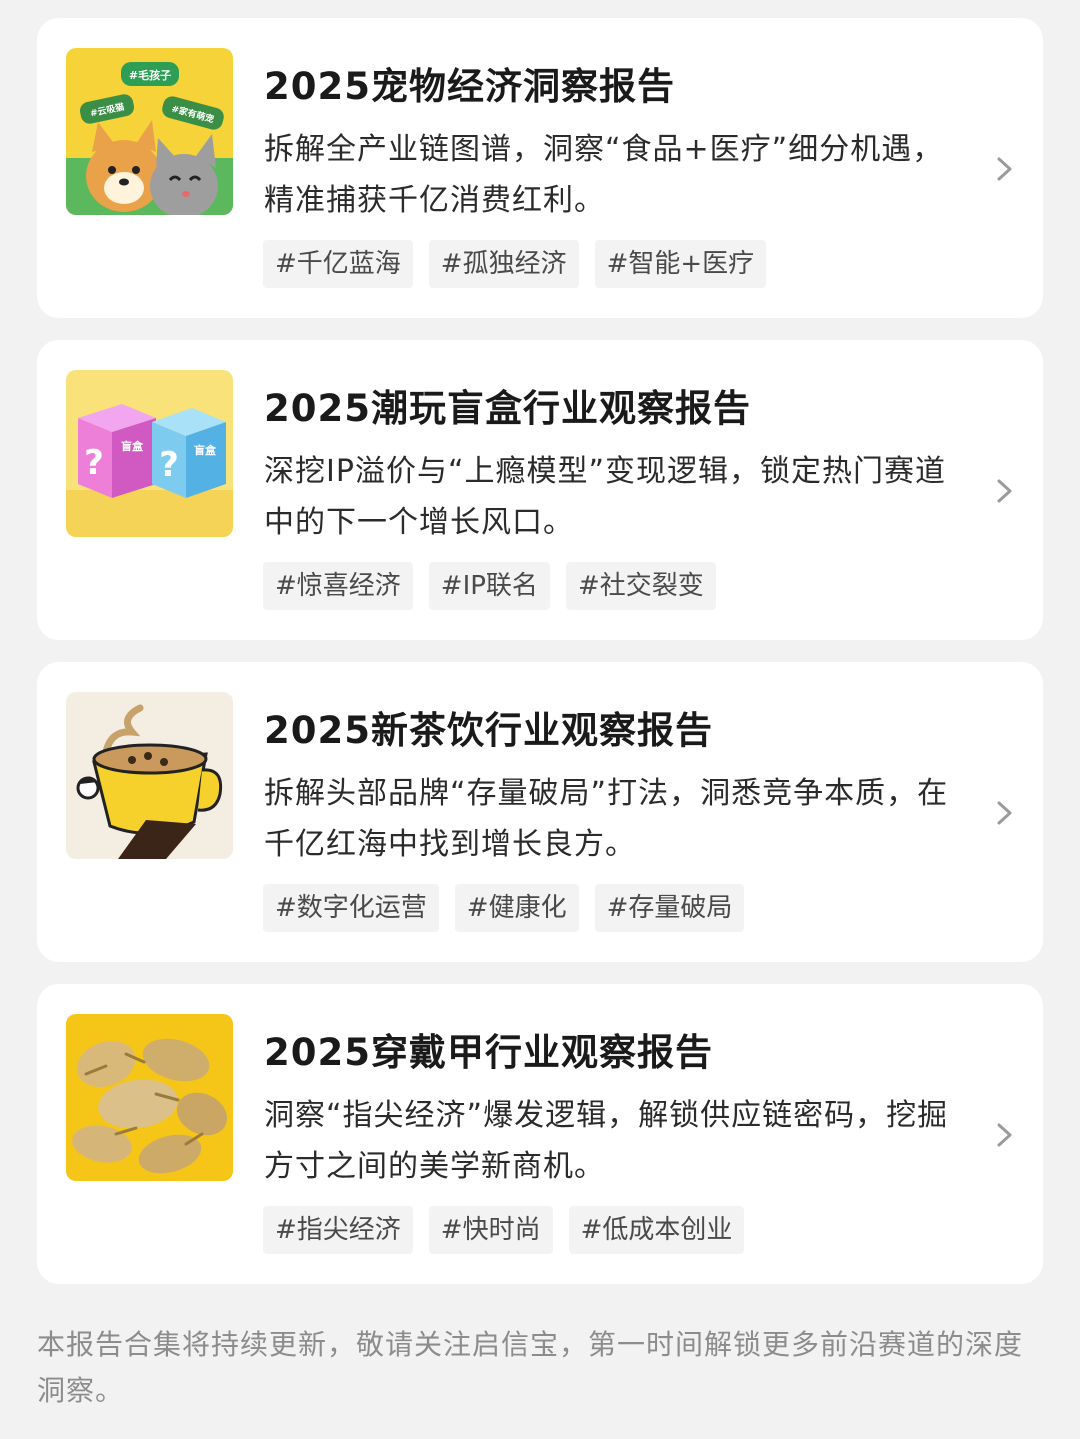 Image resolution: width=1080 pixels, height=1439 pixels. I want to click on tag: #存量破局, so click(669, 908).